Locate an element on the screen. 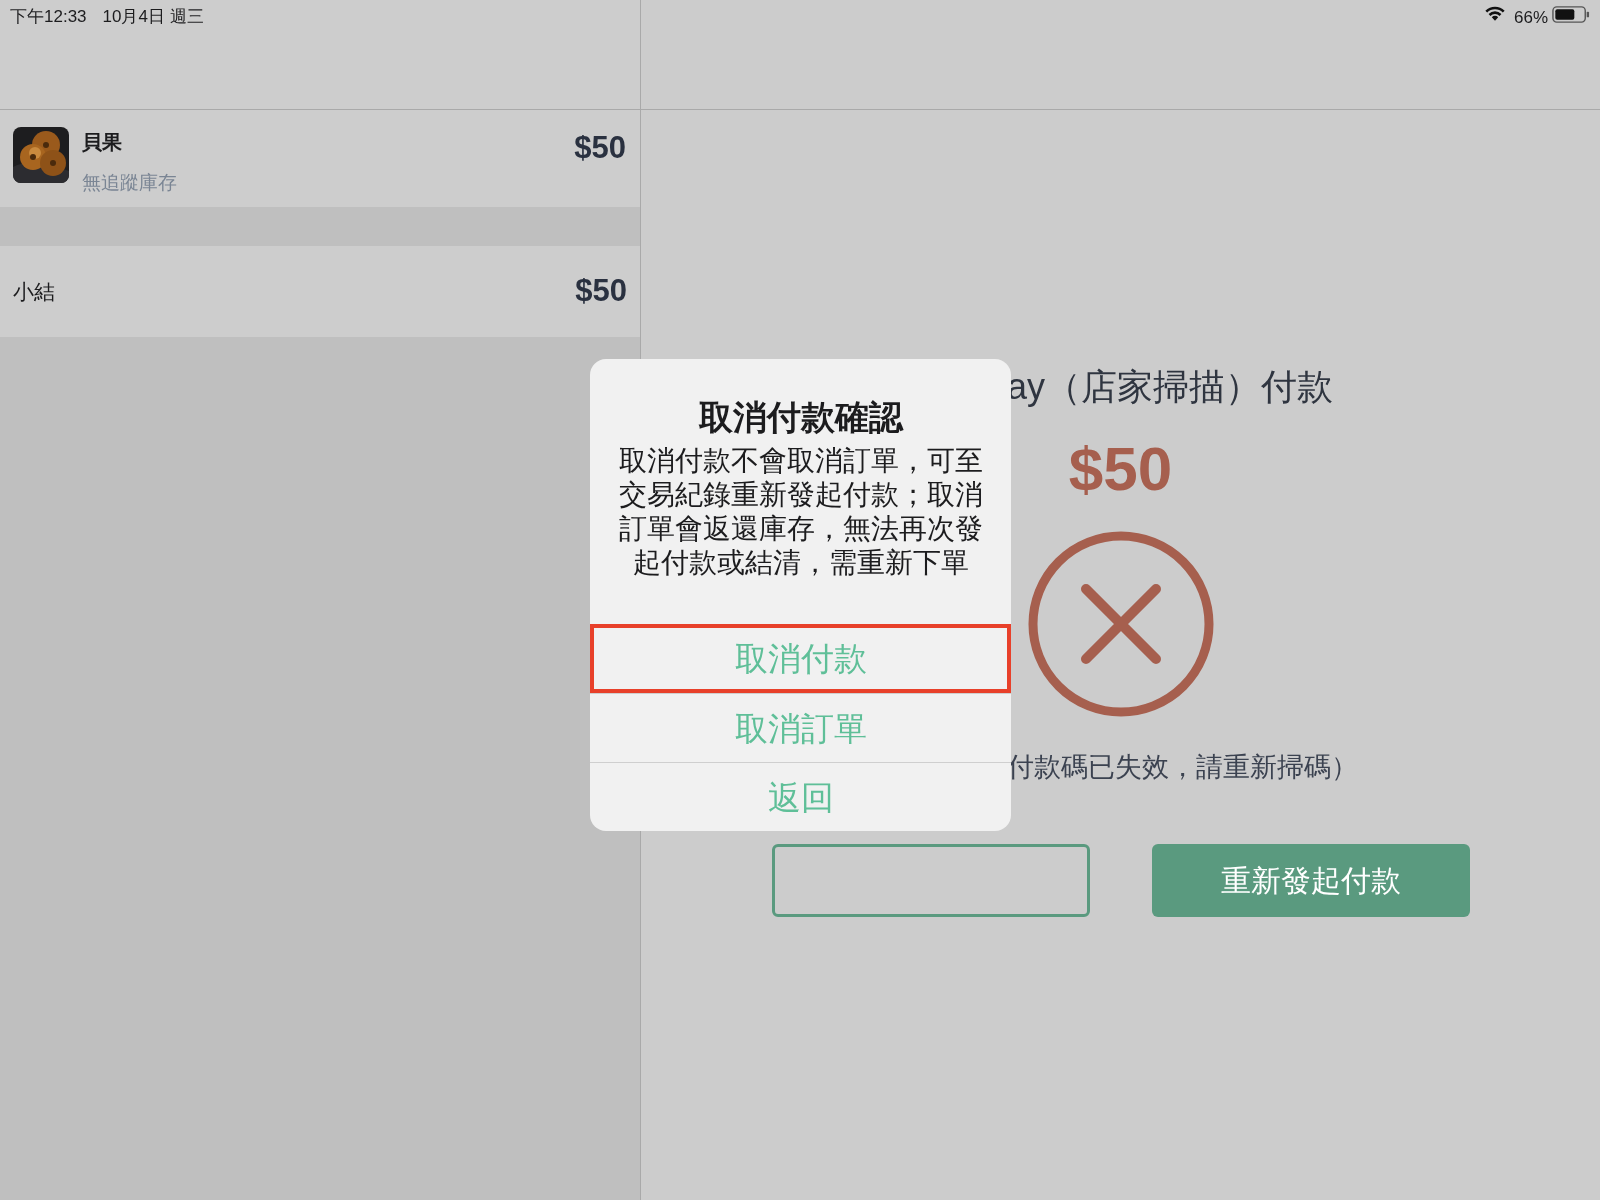 This screenshot has height=1200, width=1600. item-name: 貝果 is located at coordinates (102, 142).